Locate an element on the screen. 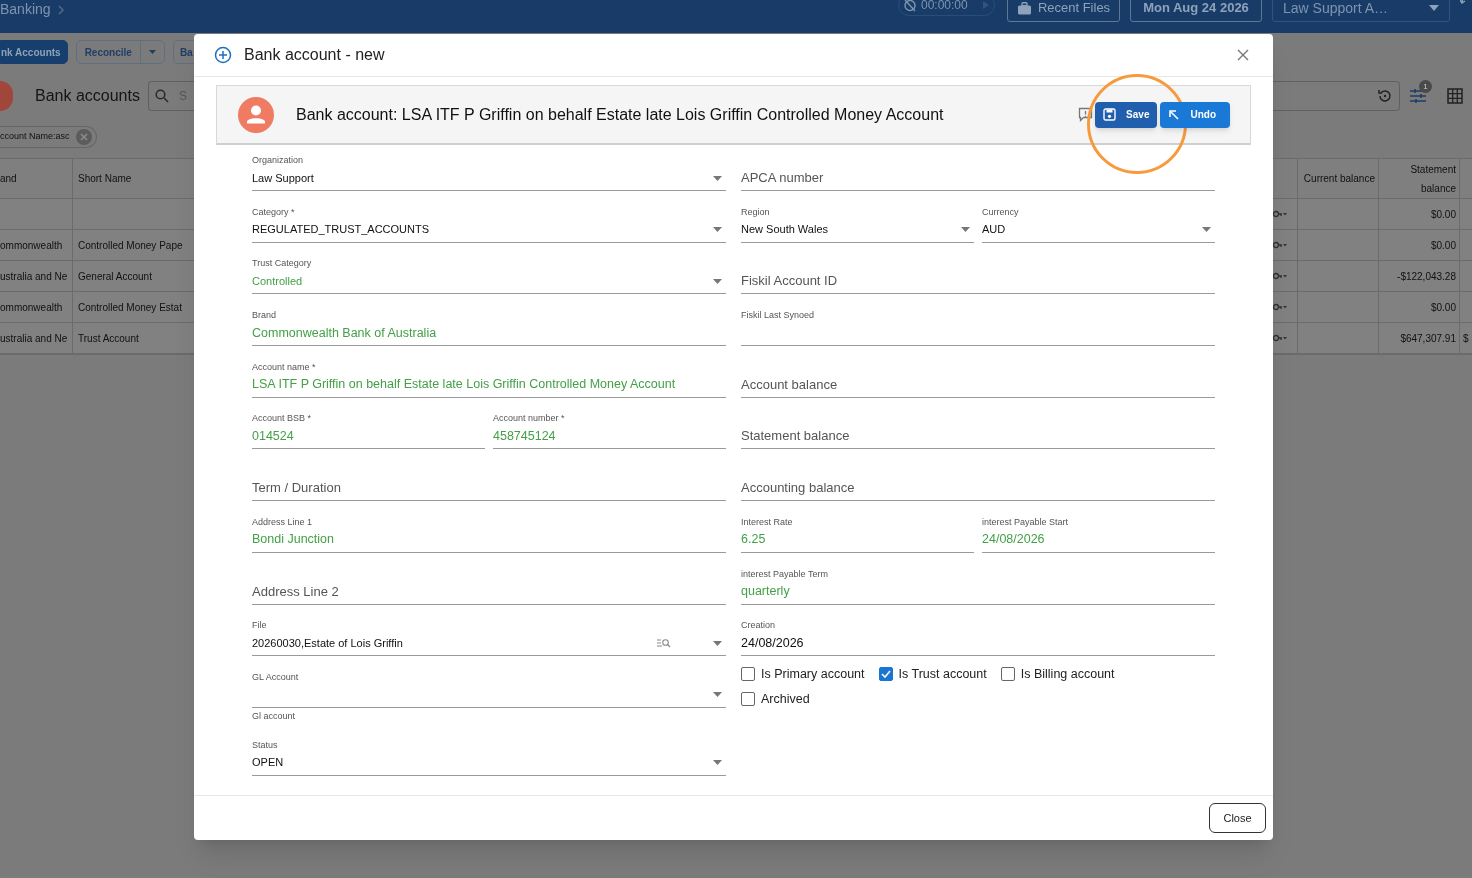  grid-icon is located at coordinates (1455, 96).